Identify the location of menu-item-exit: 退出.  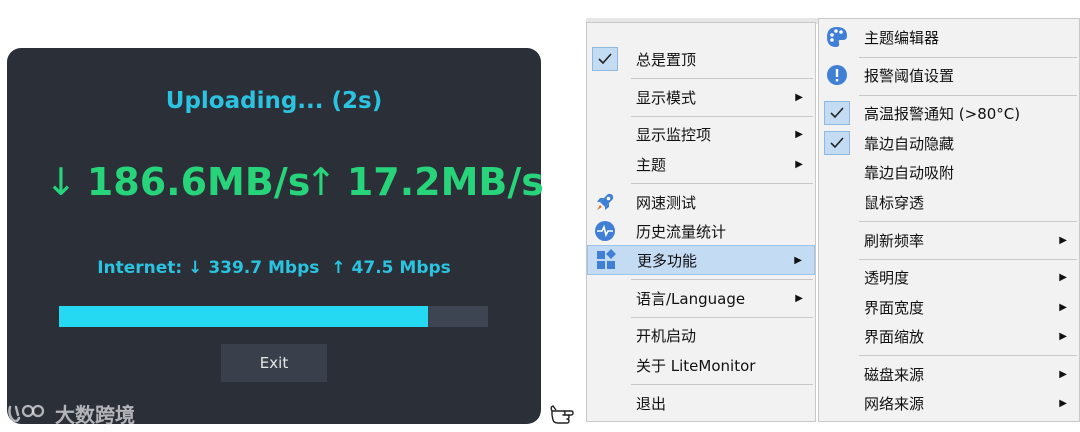
(701, 403).